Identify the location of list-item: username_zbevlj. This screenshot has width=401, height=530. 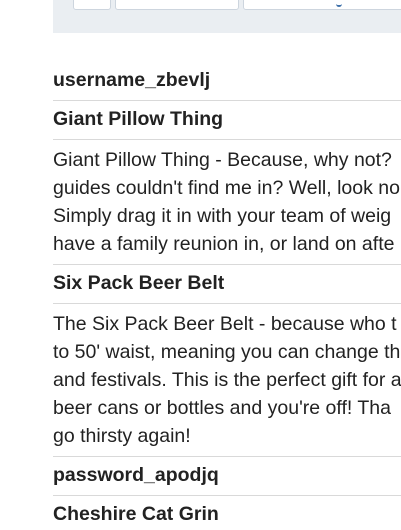
(227, 81).